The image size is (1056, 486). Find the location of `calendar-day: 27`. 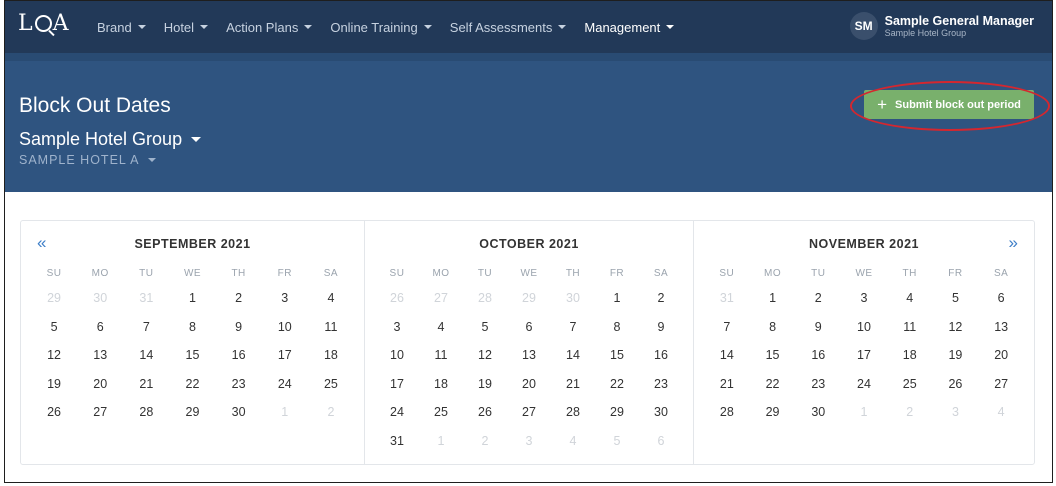

calendar-day: 27 is located at coordinates (1001, 384).